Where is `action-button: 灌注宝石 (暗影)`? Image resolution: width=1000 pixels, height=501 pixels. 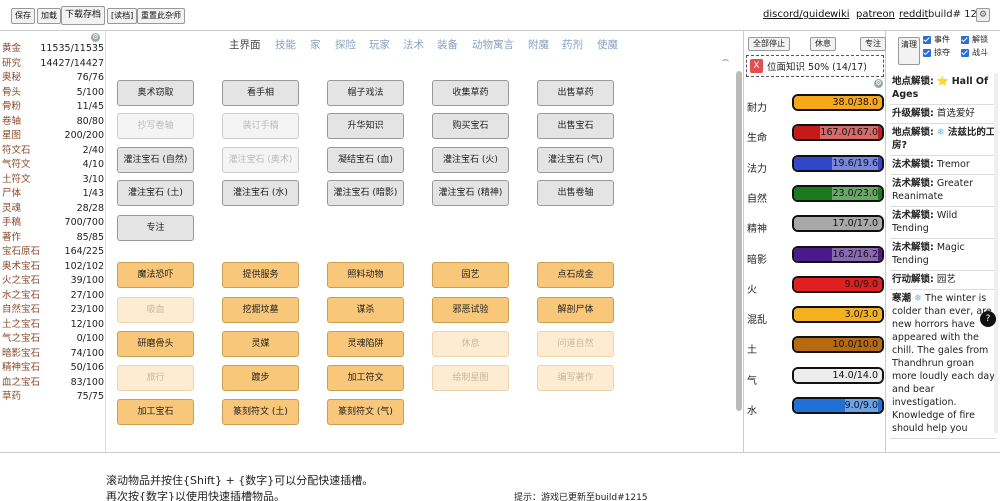
action-button: 灌注宝石 (暗影) is located at coordinates (365, 193).